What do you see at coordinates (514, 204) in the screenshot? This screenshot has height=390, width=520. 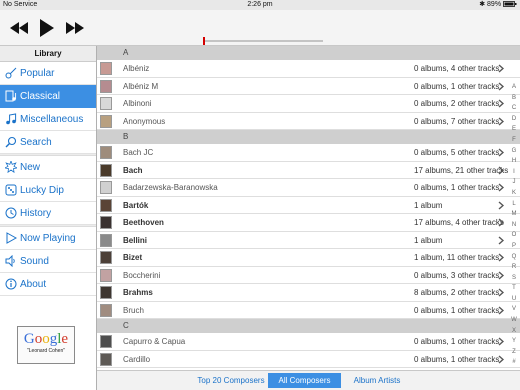 I see `index-letter: L` at bounding box center [514, 204].